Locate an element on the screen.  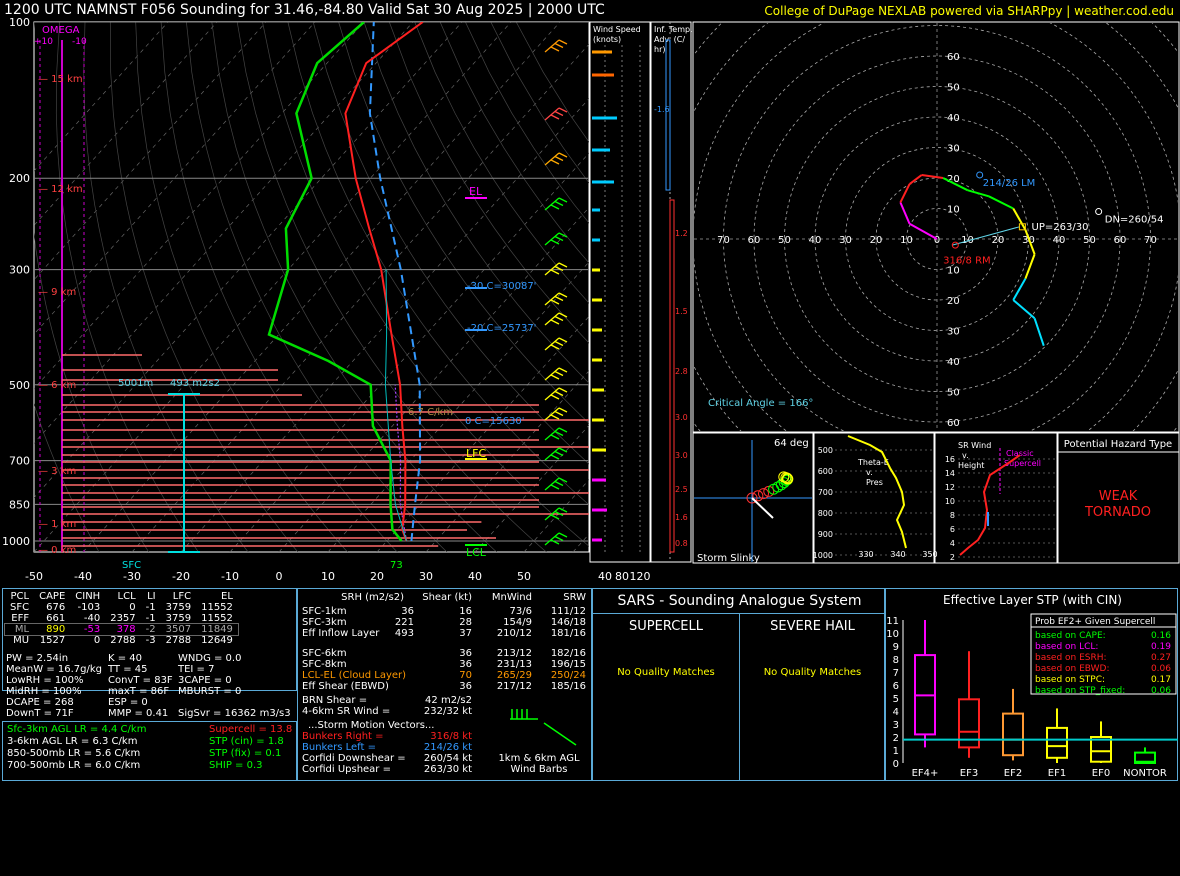
wind-speed-title: Wind Speed is located at coordinates (617, 29).